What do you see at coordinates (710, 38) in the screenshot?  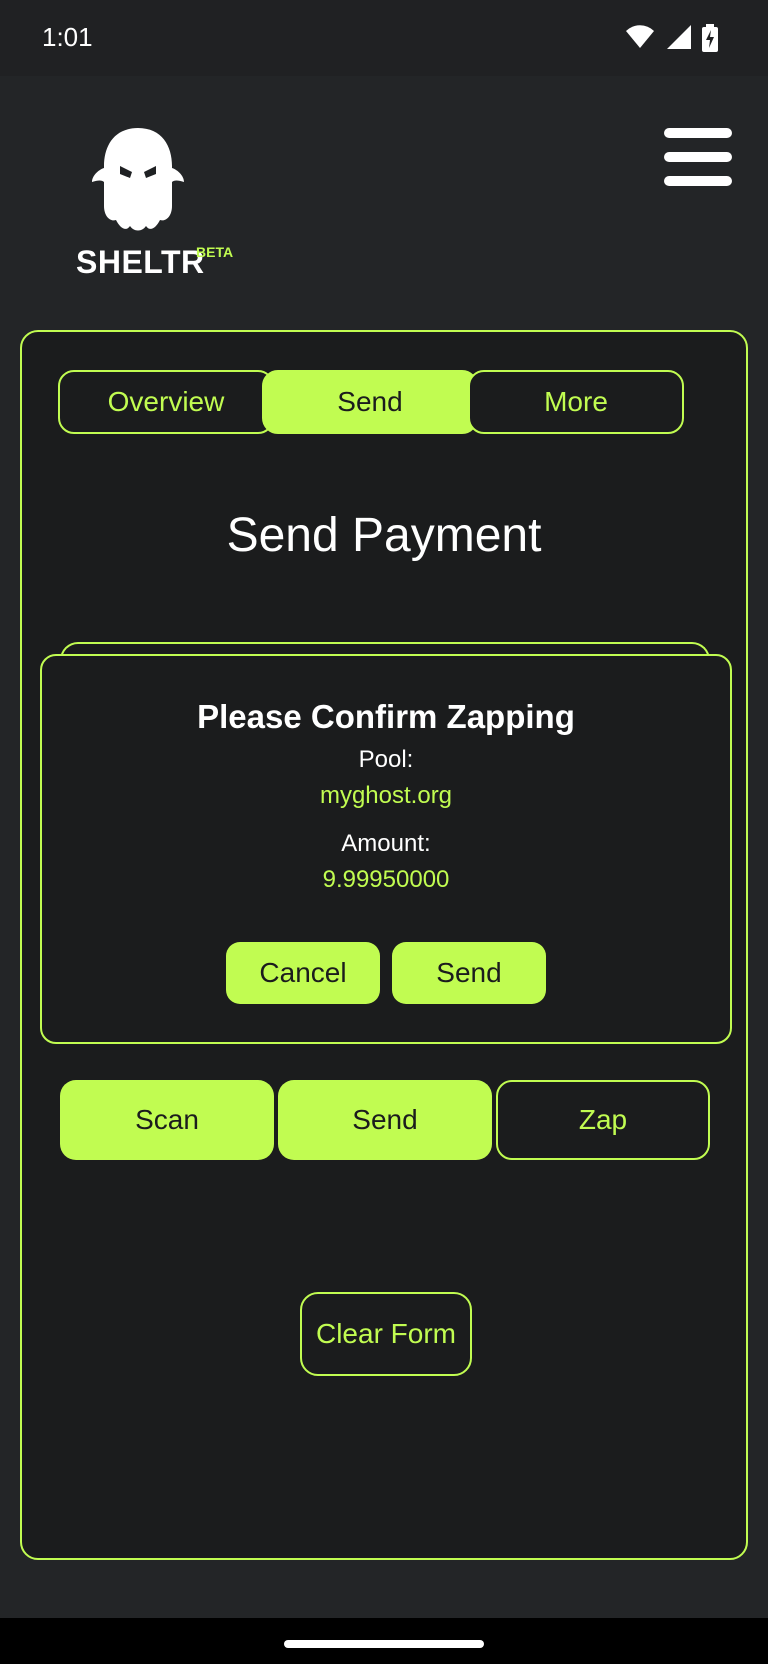 I see `battery-charging-icon` at bounding box center [710, 38].